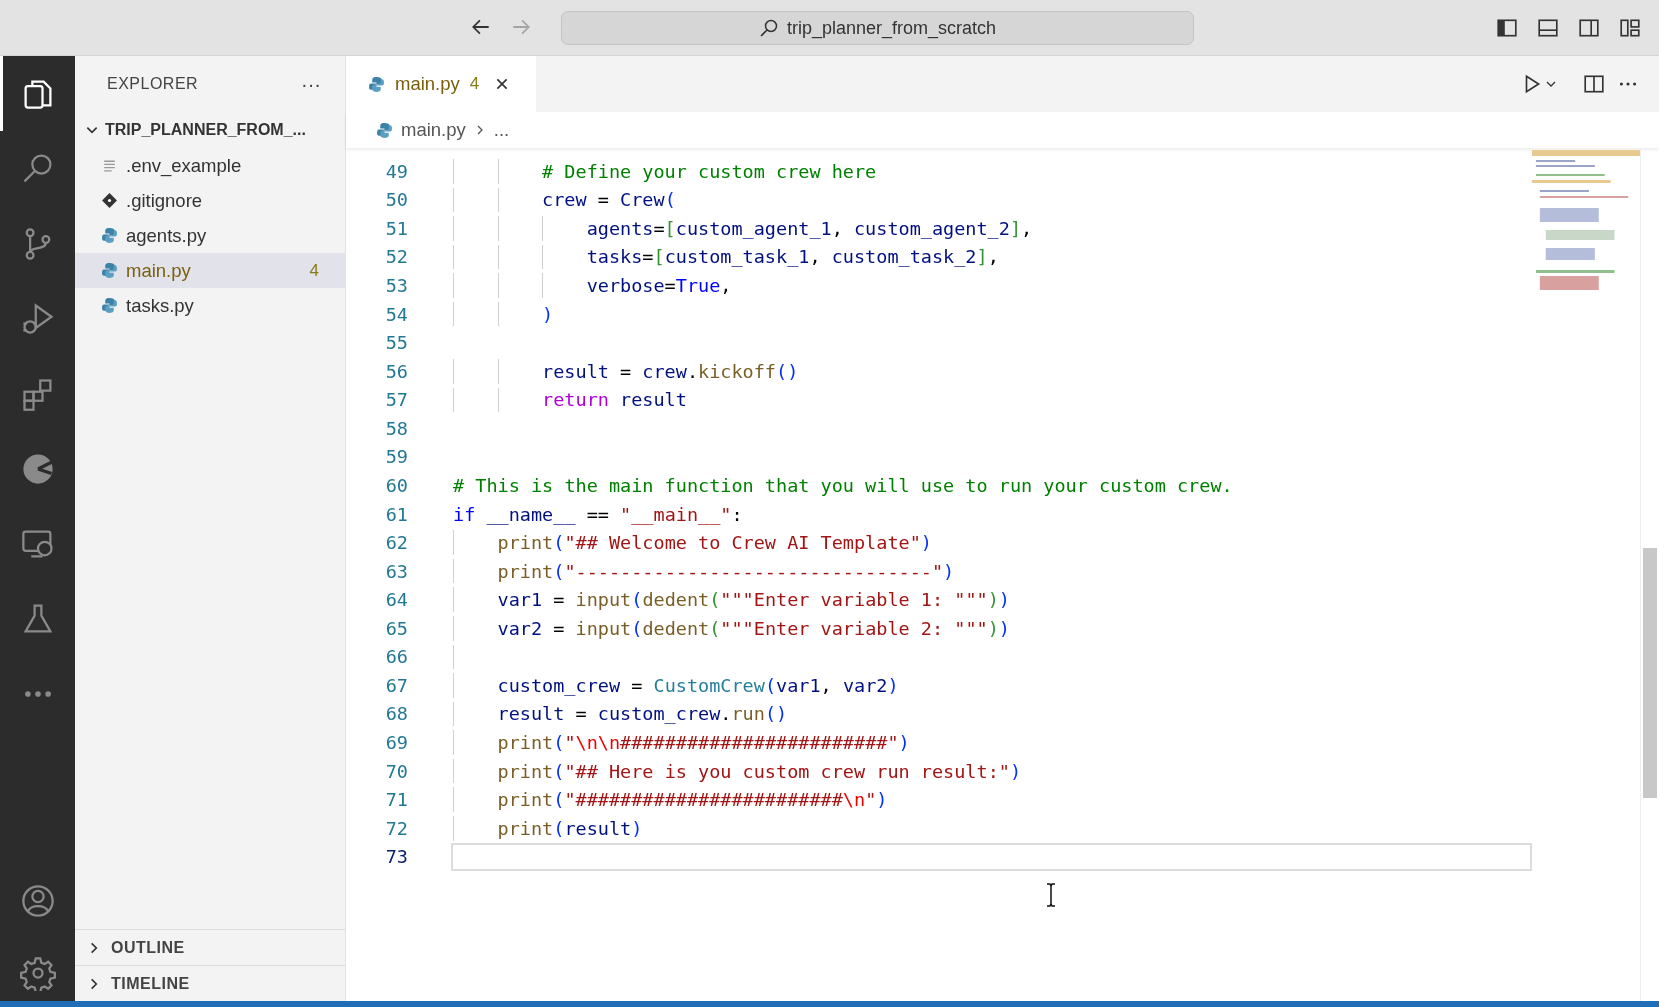 The width and height of the screenshot is (1659, 1007). What do you see at coordinates (753, 628) in the screenshot?
I see `code-line: var2 = input(dedent("""Enter variable 2: """))` at bounding box center [753, 628].